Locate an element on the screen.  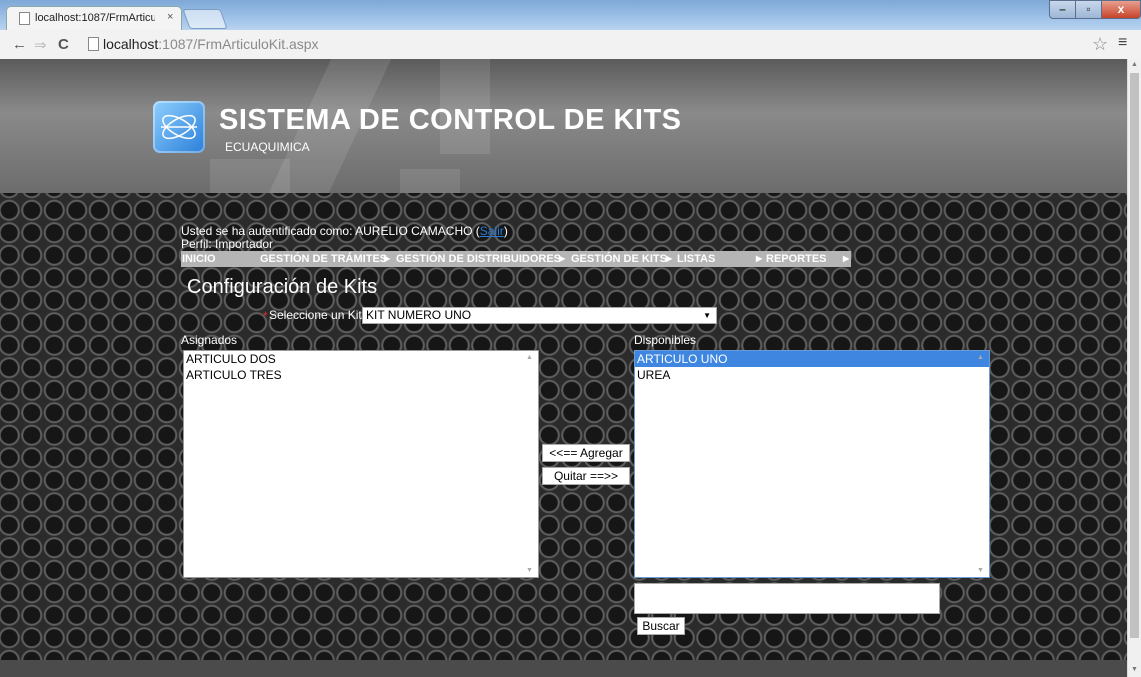
nav-item-gestion-tramites: GESTIÓN DE TRÁMITES is located at coordinates (323, 259).